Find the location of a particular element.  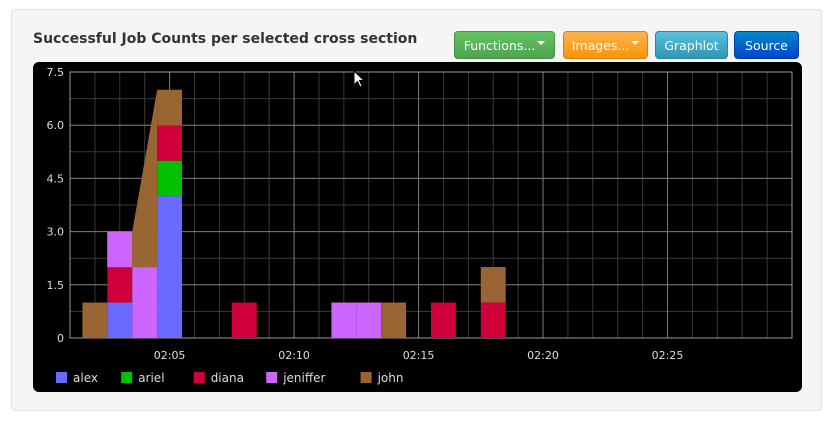

legend-swatch-ariel is located at coordinates (127, 377).